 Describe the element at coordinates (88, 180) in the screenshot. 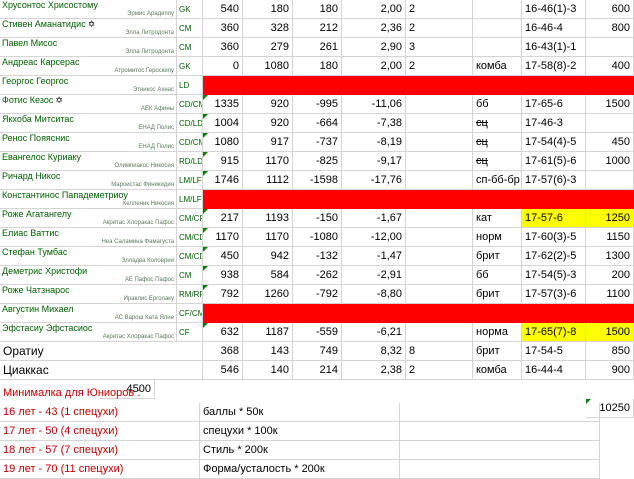

I see `player-name-cell: Ричард Никос Мароистас Финикидия` at that location.